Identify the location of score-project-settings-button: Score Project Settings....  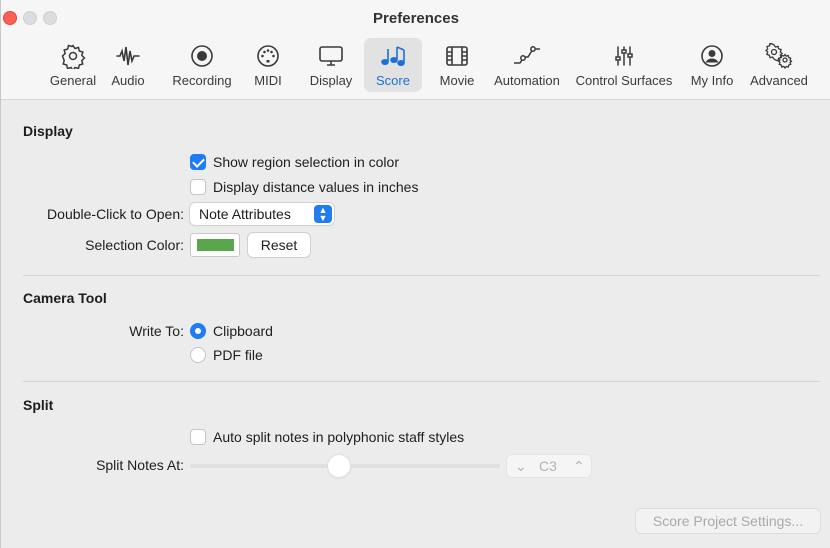
(728, 521).